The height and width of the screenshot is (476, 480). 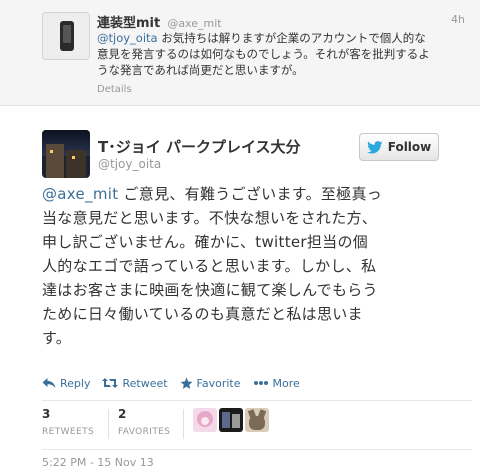 I want to click on favoriter-avatars, so click(x=232, y=420).